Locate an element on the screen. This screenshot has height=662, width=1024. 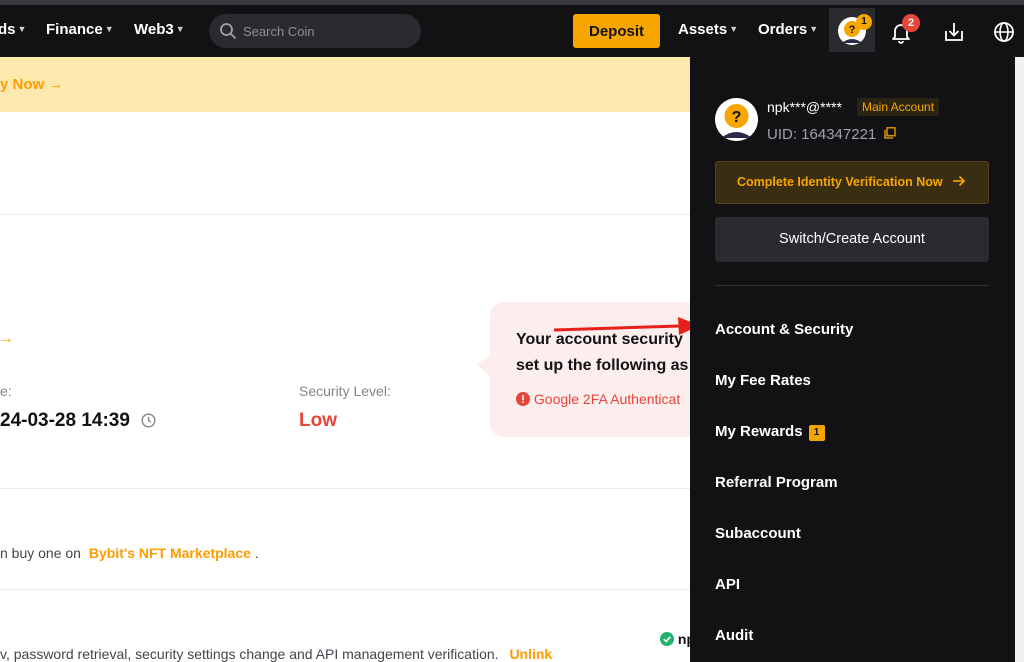
tooltip-item-label: Google 2FA Authenticat is located at coordinates (607, 399).